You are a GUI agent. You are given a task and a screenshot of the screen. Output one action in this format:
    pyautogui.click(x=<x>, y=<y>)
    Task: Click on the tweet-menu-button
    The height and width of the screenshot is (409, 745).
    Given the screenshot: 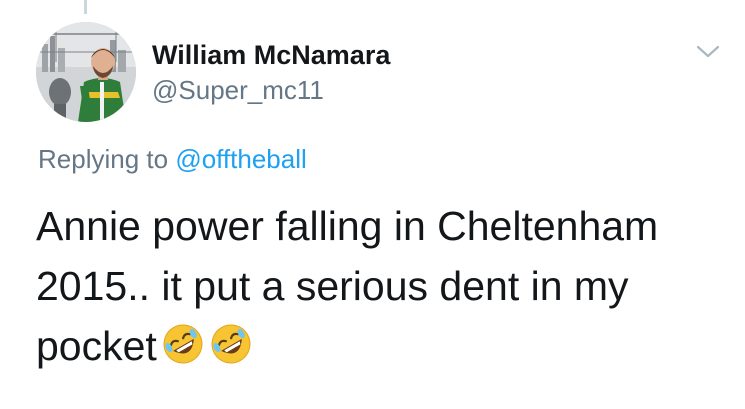 What is the action you would take?
    pyautogui.click(x=708, y=54)
    